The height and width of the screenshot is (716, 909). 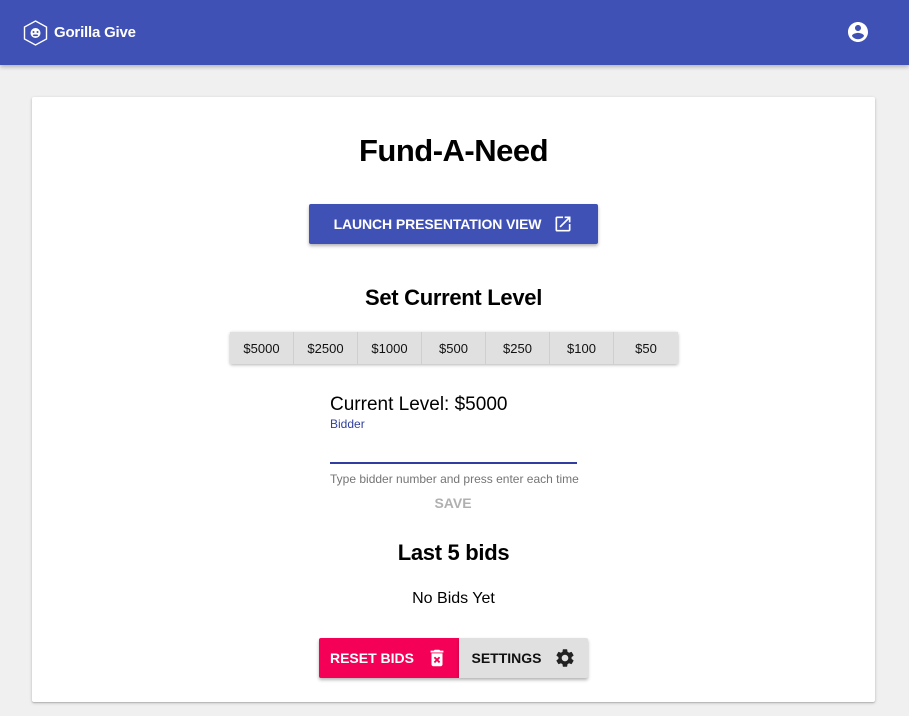 I want to click on bidder-label: Bidder, so click(x=347, y=424).